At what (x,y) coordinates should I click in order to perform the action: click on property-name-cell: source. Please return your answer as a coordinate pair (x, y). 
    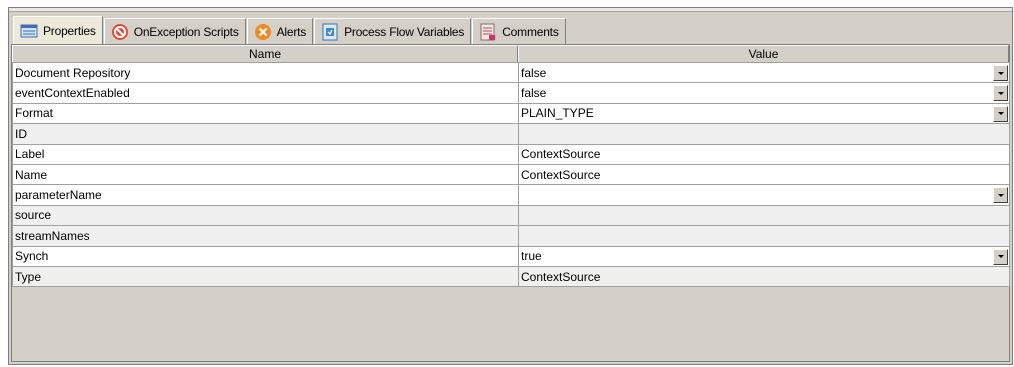
    Looking at the image, I should click on (265, 215).